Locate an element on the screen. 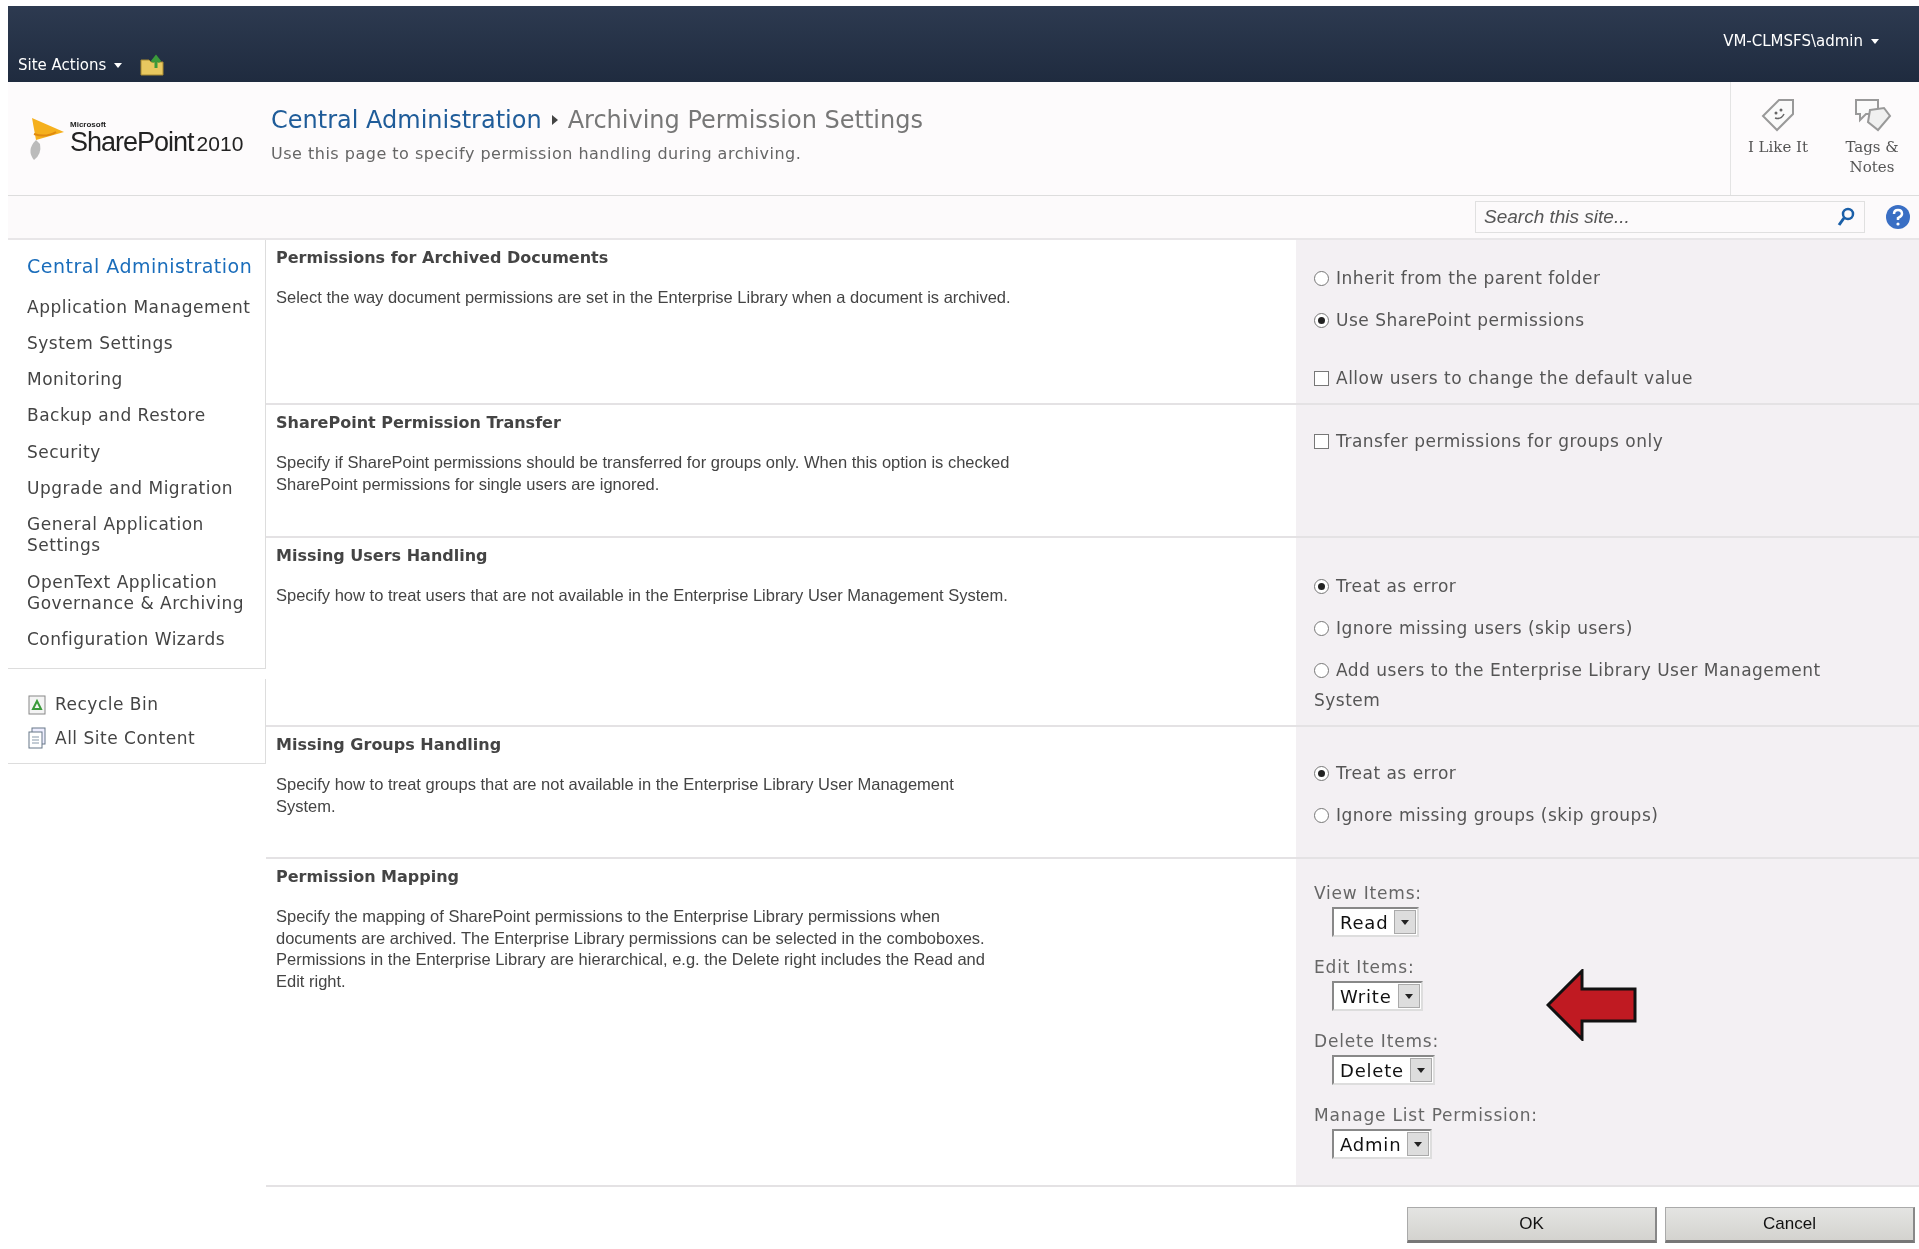 The image size is (1919, 1249). tag-smiley-icon is located at coordinates (1778, 114).